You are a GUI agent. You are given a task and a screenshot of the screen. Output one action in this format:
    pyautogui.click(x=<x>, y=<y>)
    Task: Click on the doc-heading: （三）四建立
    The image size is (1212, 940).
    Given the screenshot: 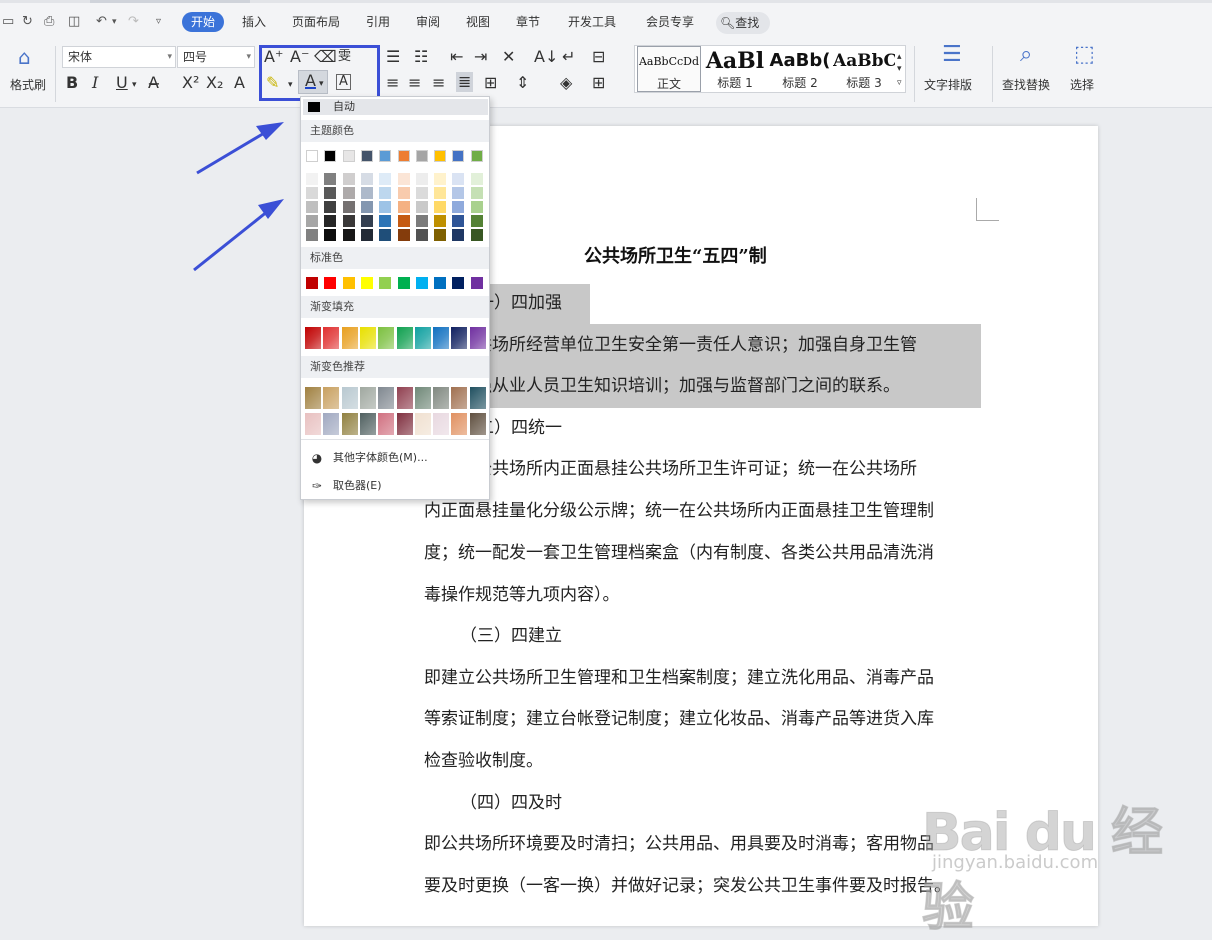 What is the action you would take?
    pyautogui.click(x=511, y=636)
    